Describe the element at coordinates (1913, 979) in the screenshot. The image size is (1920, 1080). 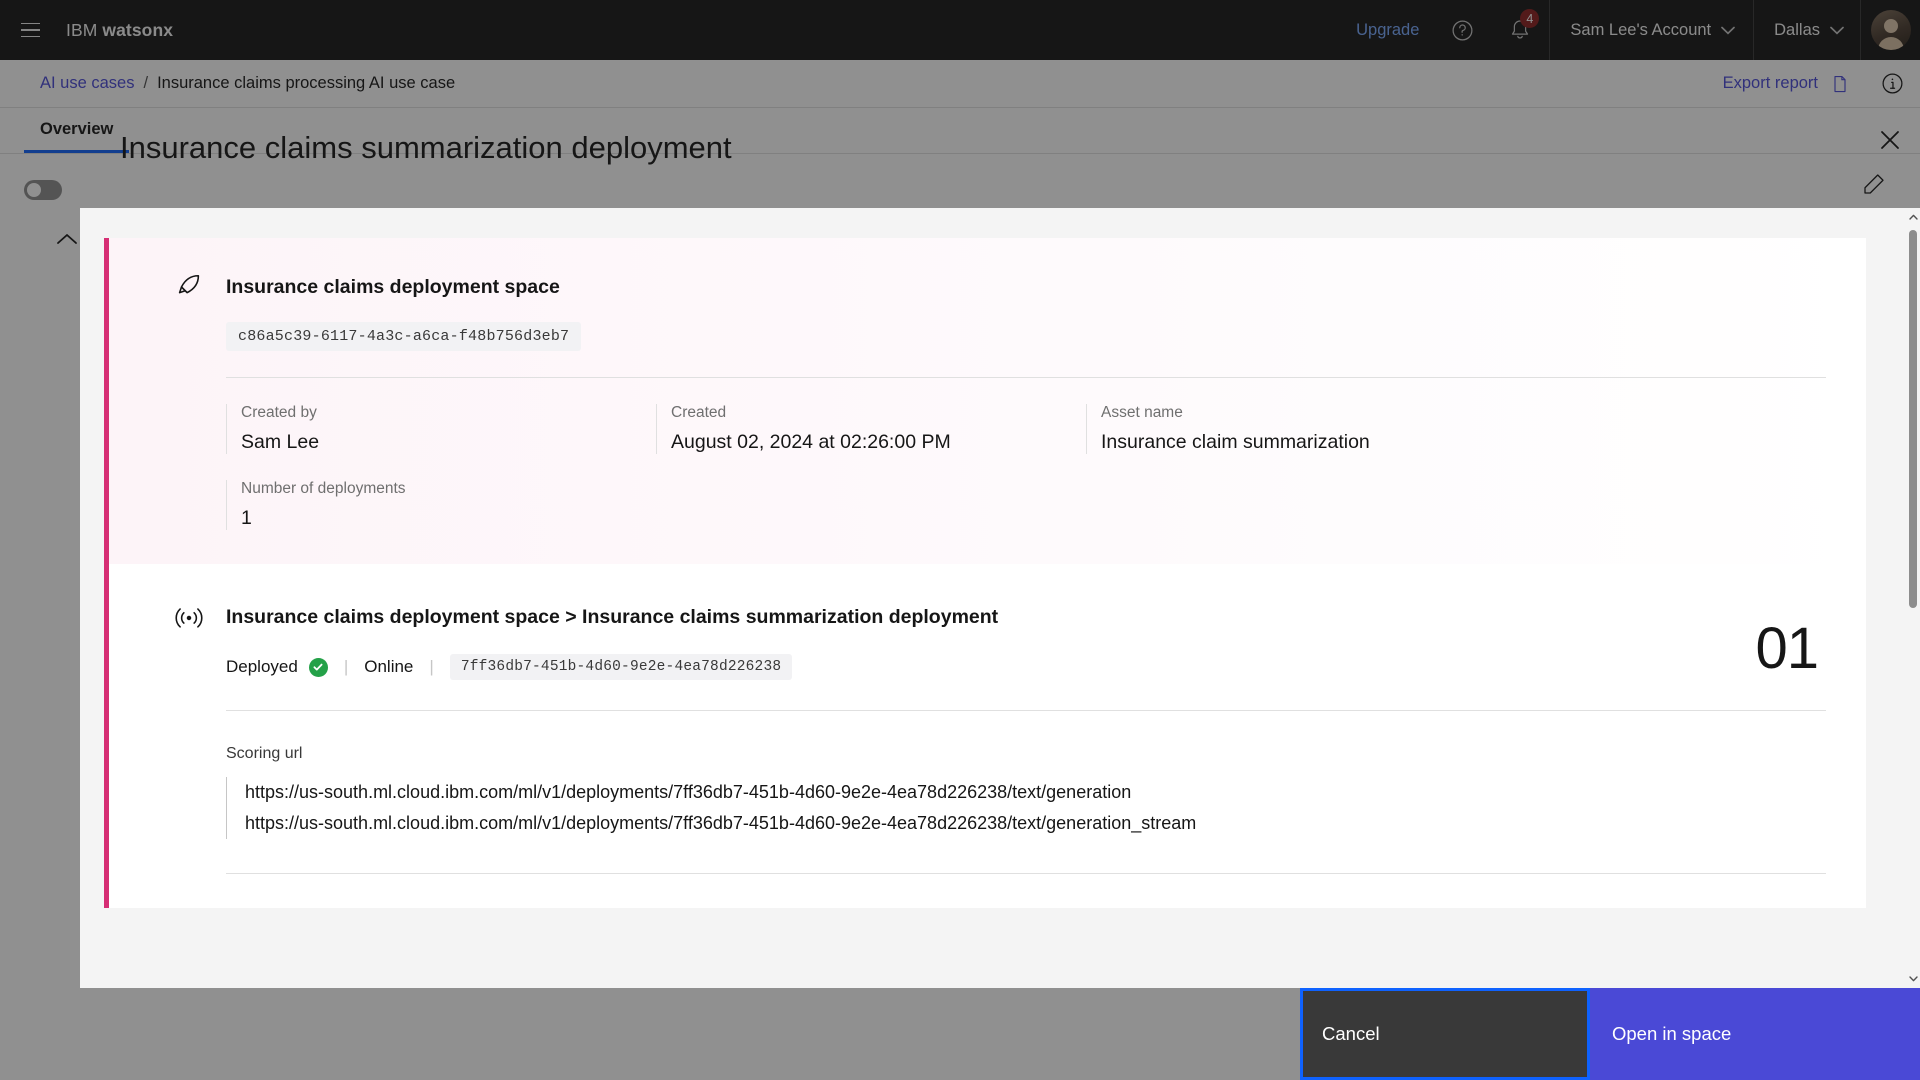
I see `chevron-down-icon` at that location.